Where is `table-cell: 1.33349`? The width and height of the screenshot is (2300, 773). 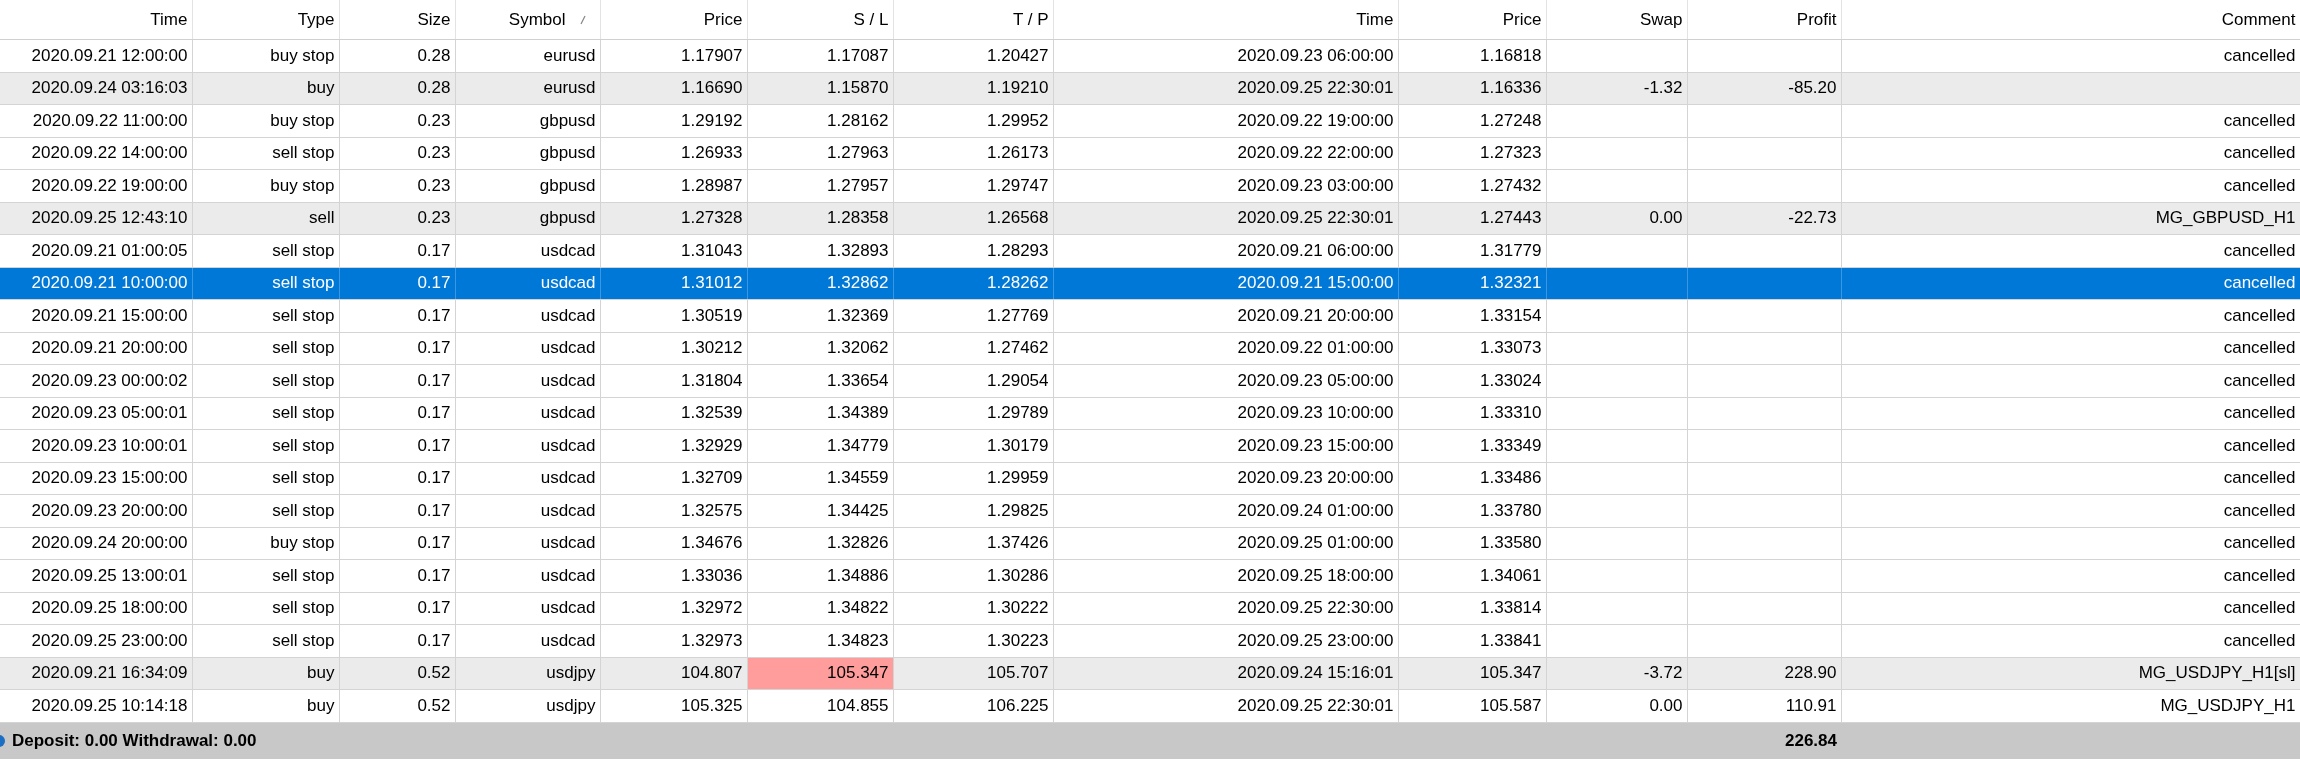
table-cell: 1.33349 is located at coordinates (1472, 445).